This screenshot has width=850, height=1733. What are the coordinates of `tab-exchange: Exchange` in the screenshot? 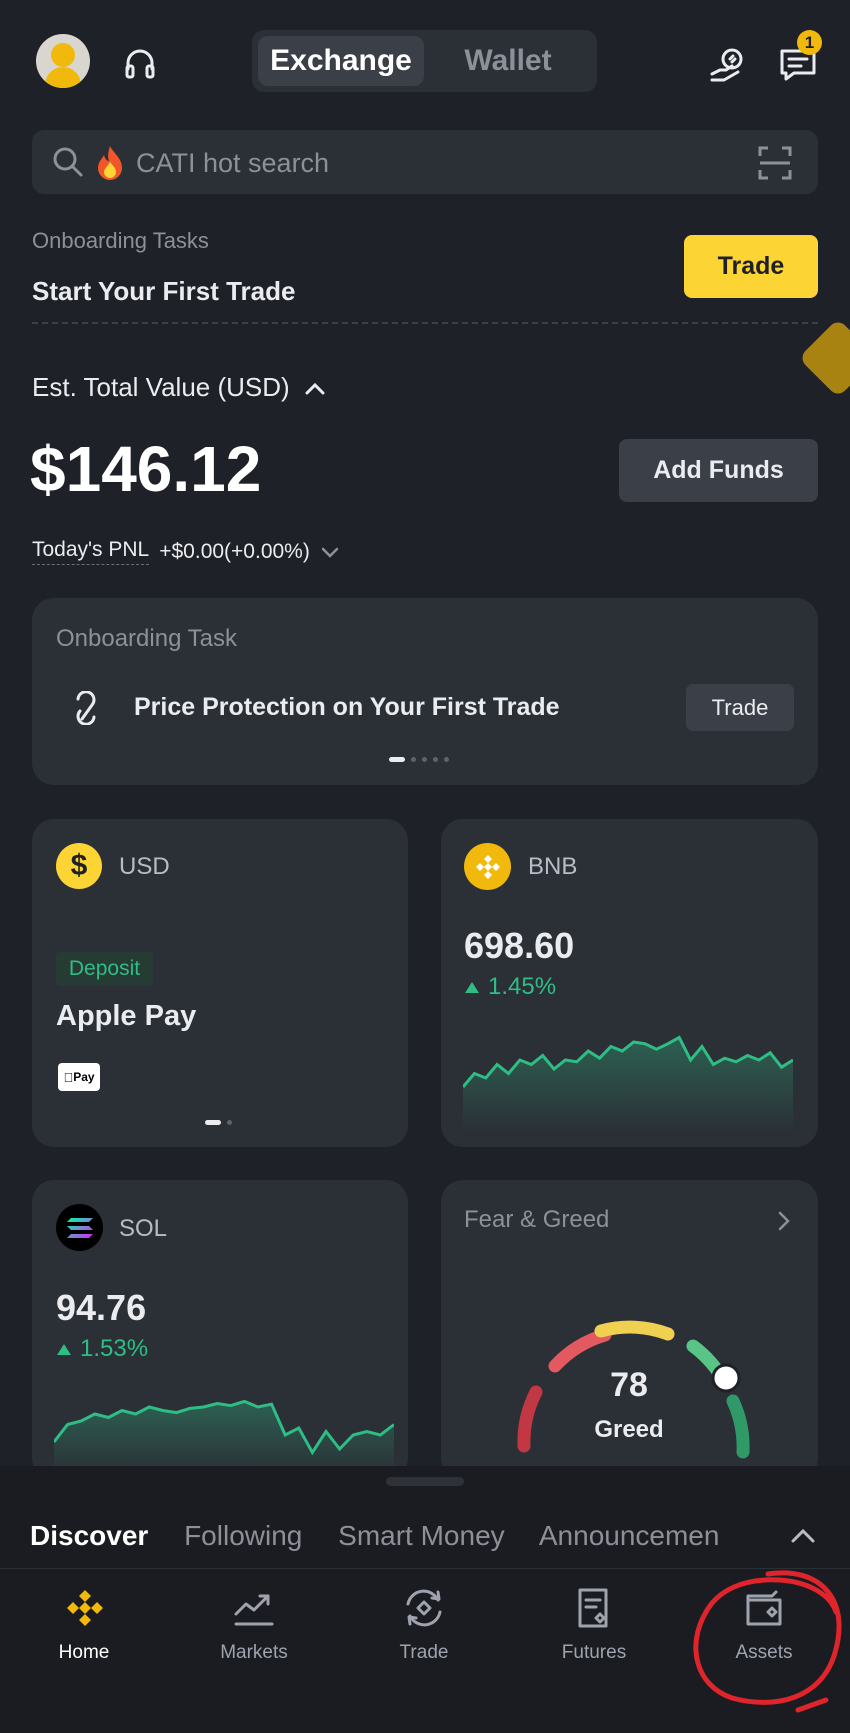 It's located at (341, 61).